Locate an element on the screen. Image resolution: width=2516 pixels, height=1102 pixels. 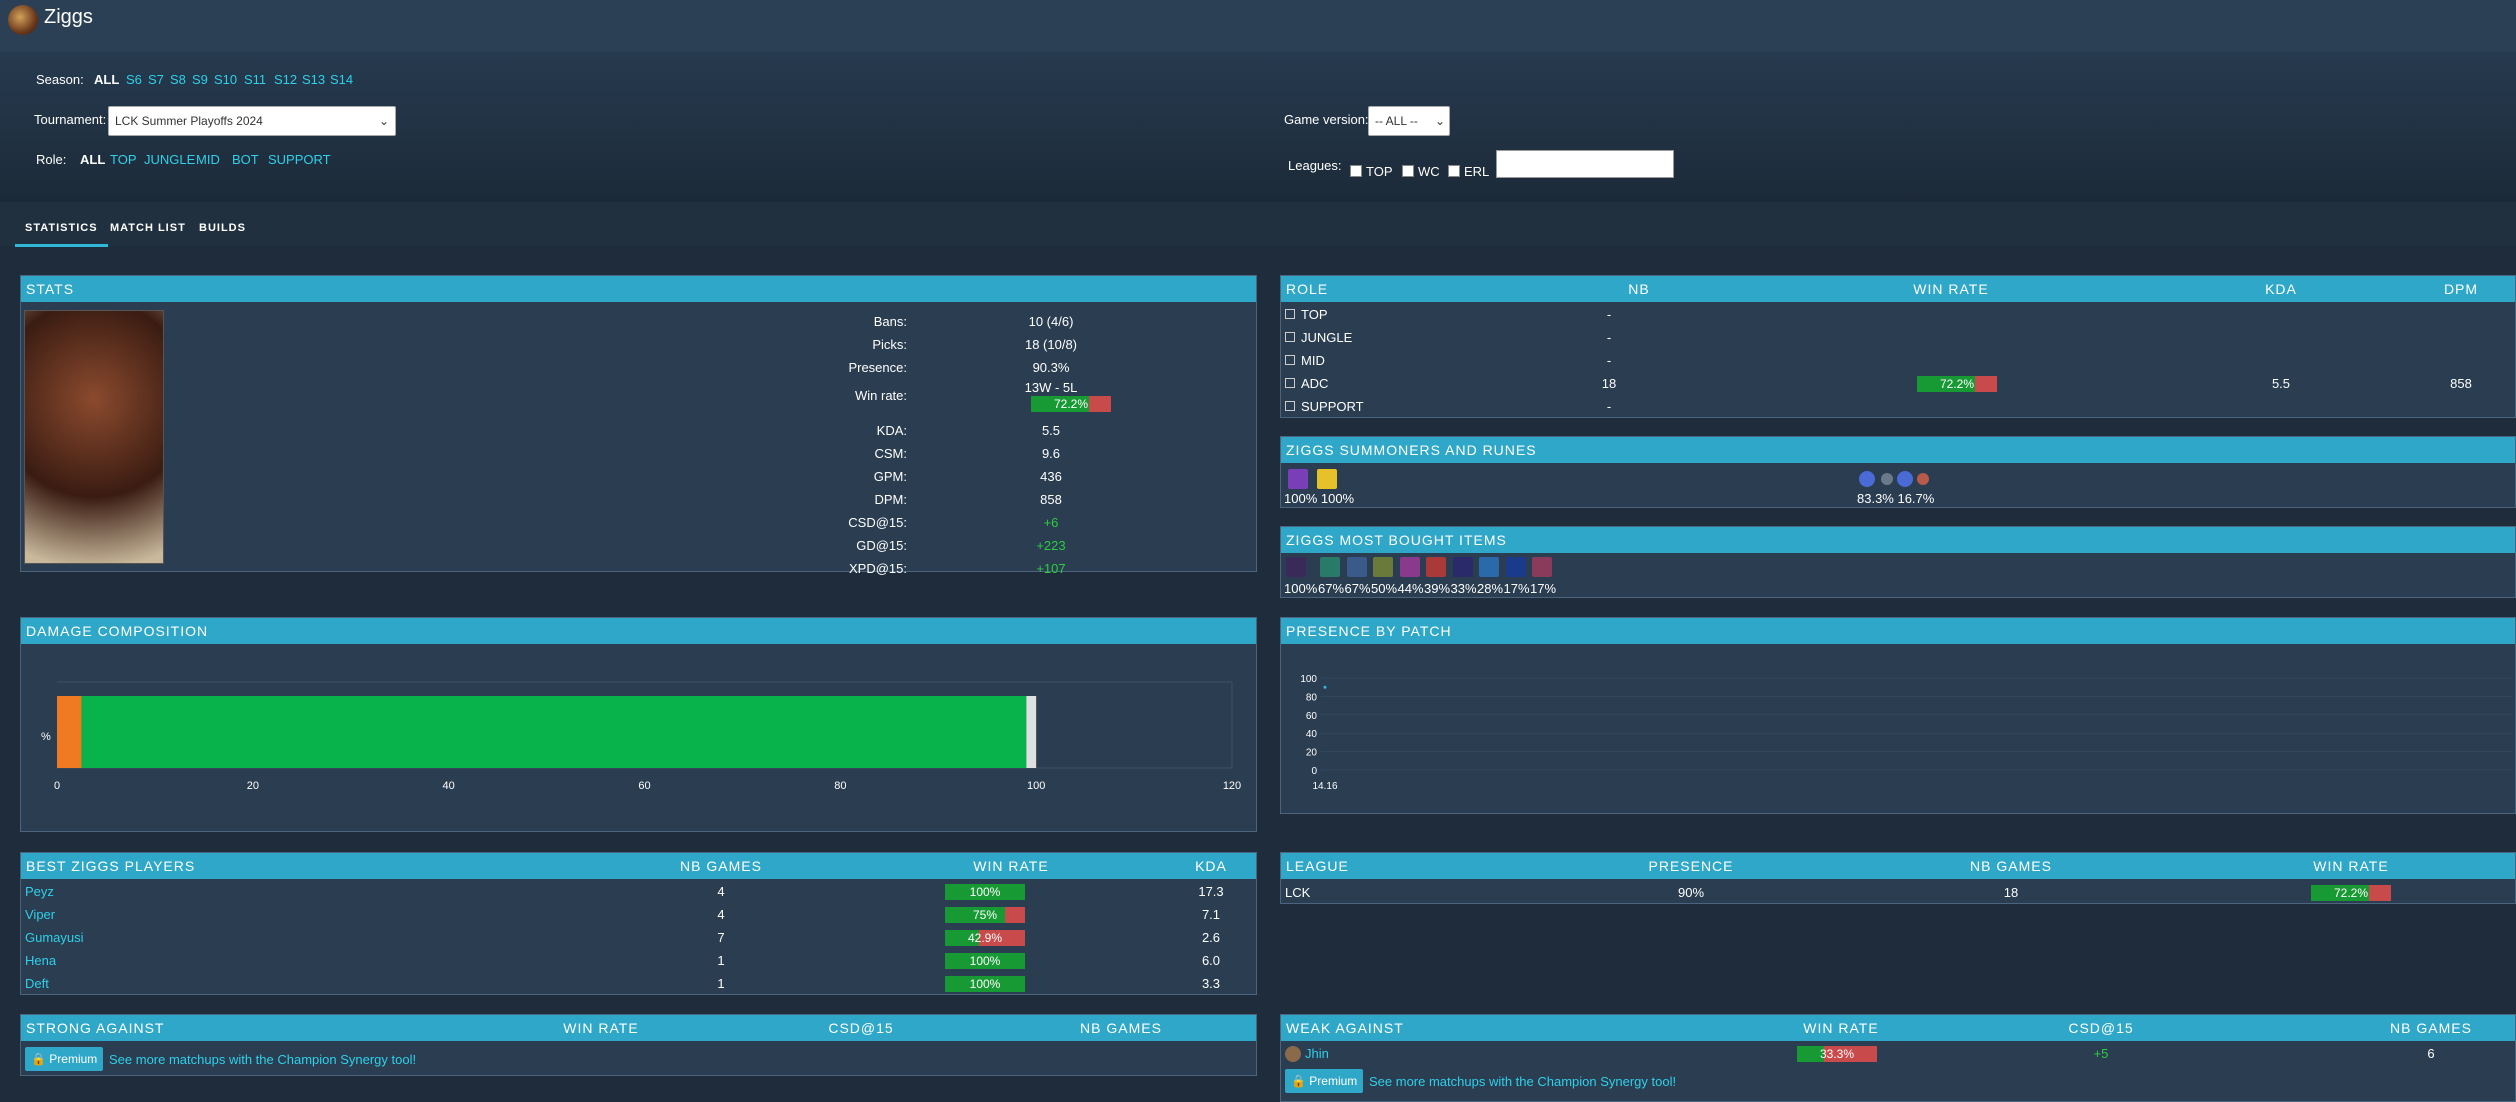
role-link-mid: MID is located at coordinates (208, 159).